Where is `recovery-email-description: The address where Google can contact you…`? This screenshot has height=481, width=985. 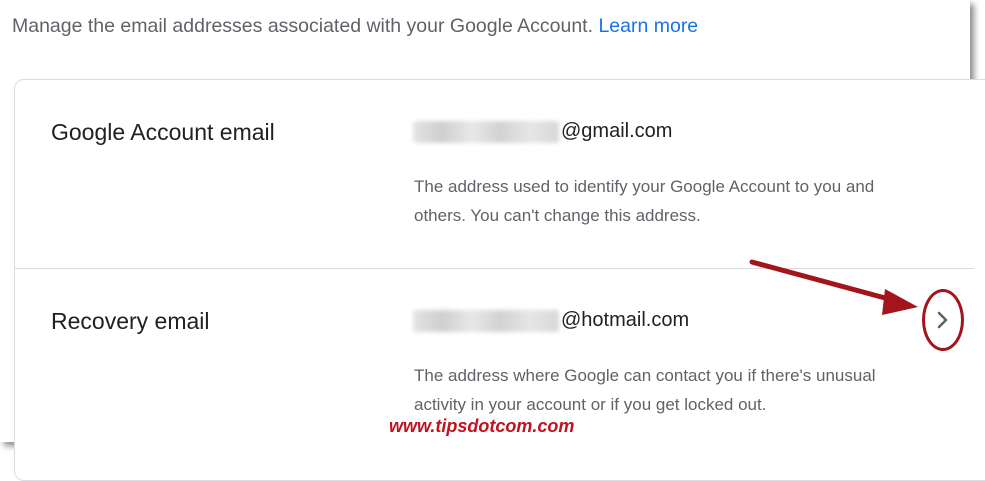
recovery-email-description: The address where Google can contact you… is located at coordinates (674, 390).